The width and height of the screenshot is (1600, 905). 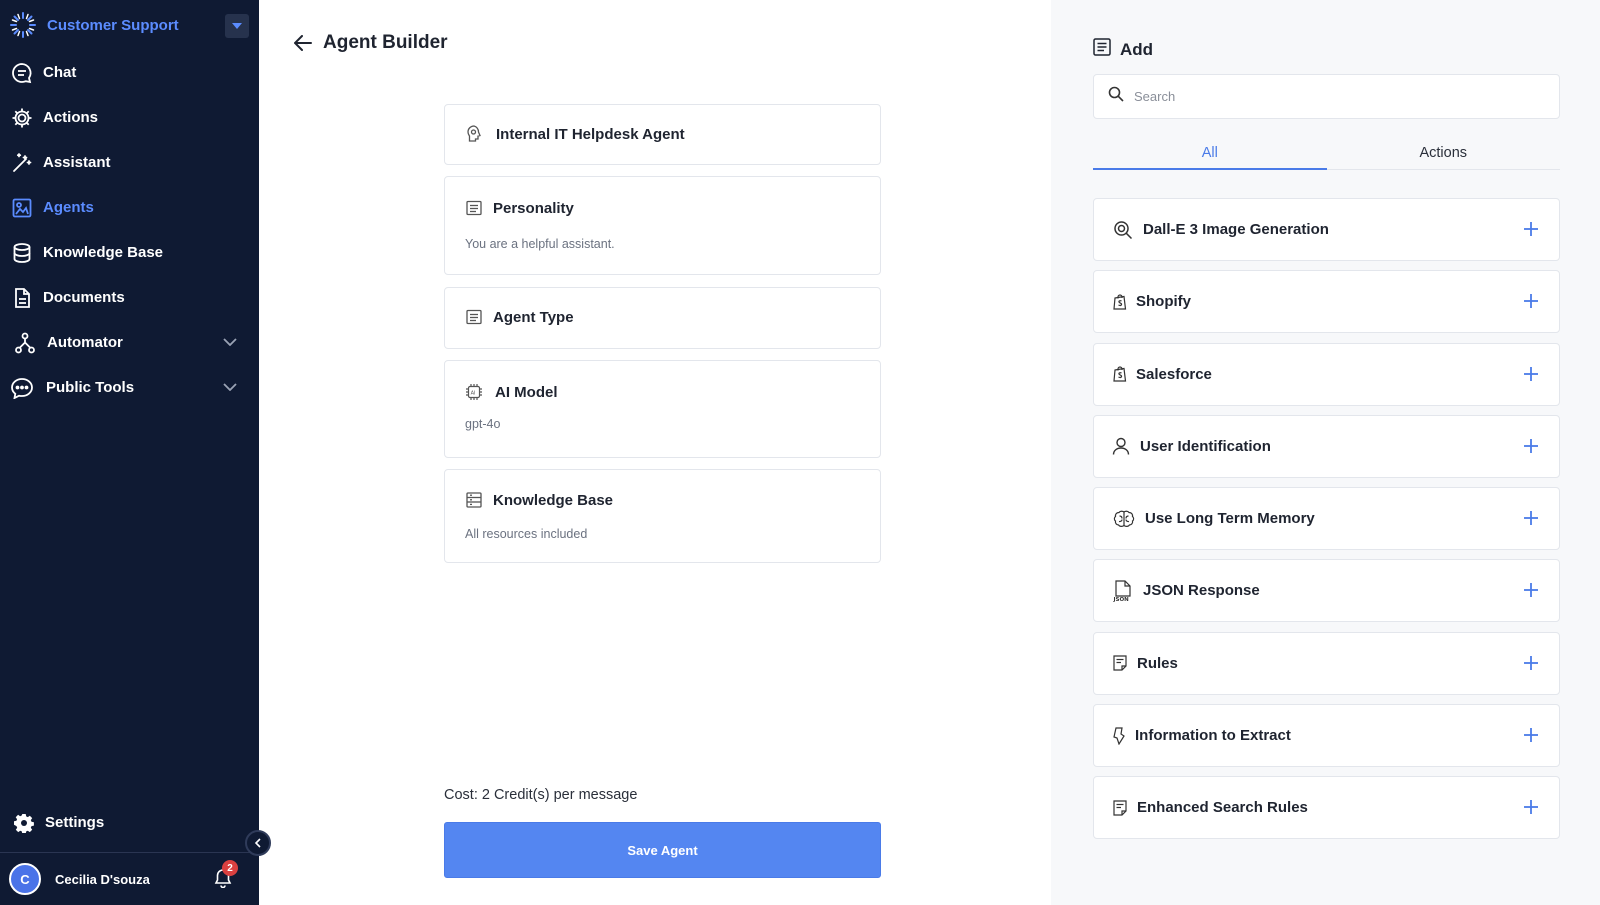 I want to click on sidebar-item-label: Automator, so click(x=85, y=342).